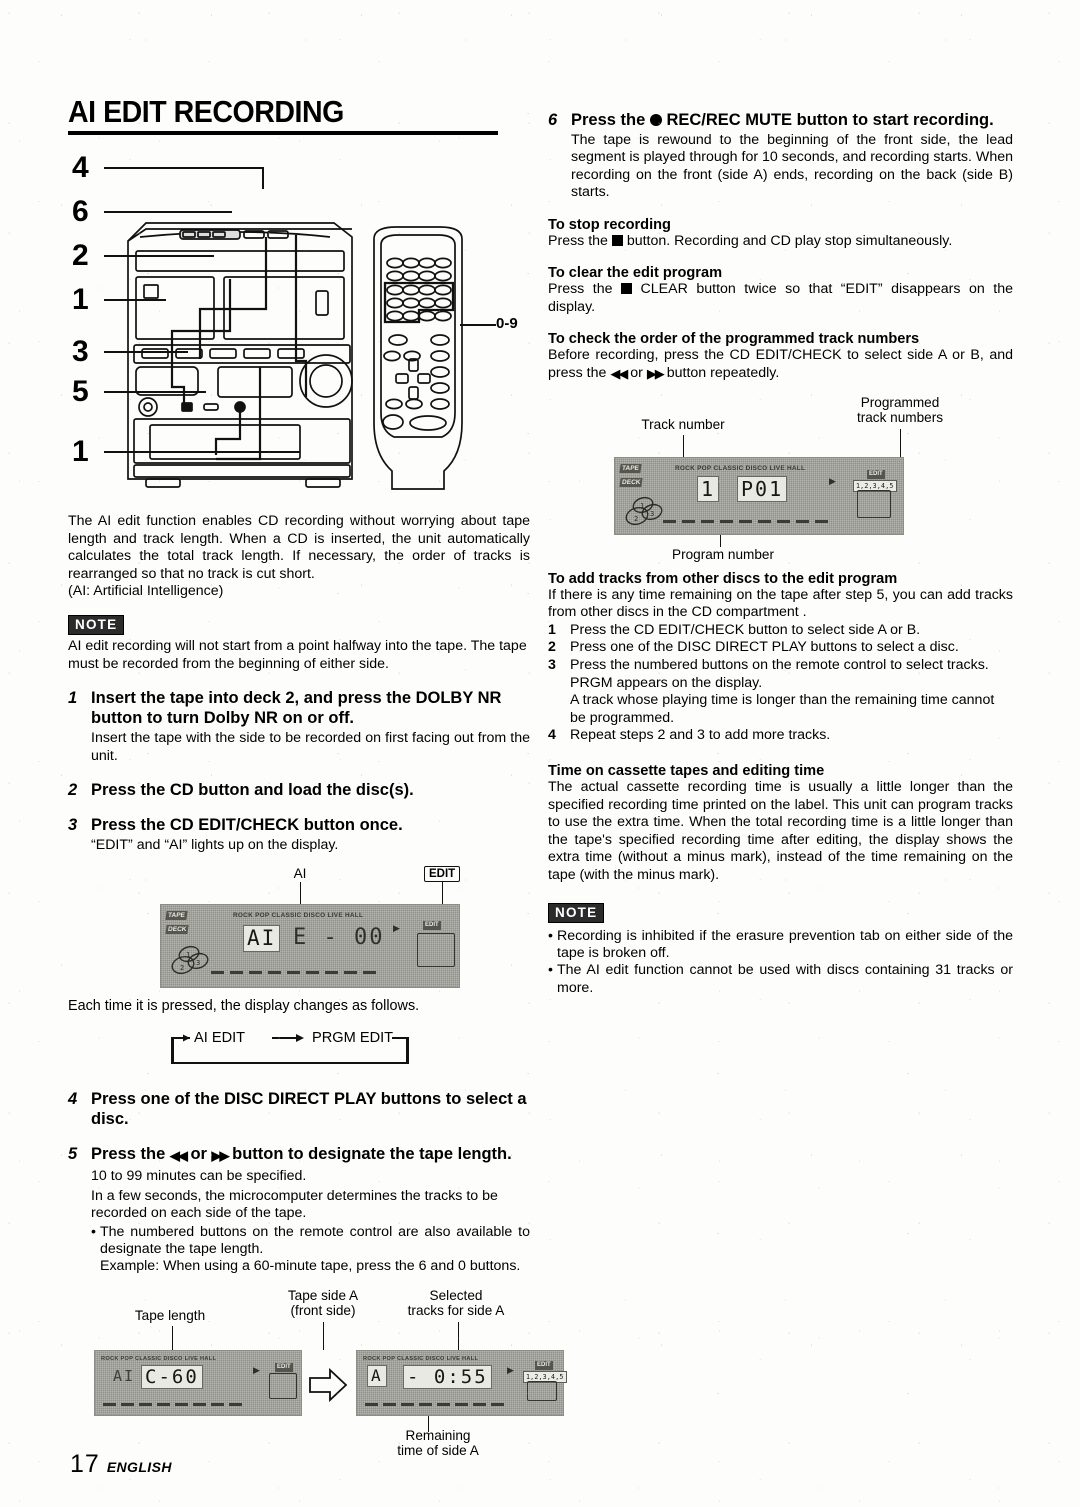 This screenshot has width=1080, height=1507. I want to click on callout-2: 2, so click(80, 255).